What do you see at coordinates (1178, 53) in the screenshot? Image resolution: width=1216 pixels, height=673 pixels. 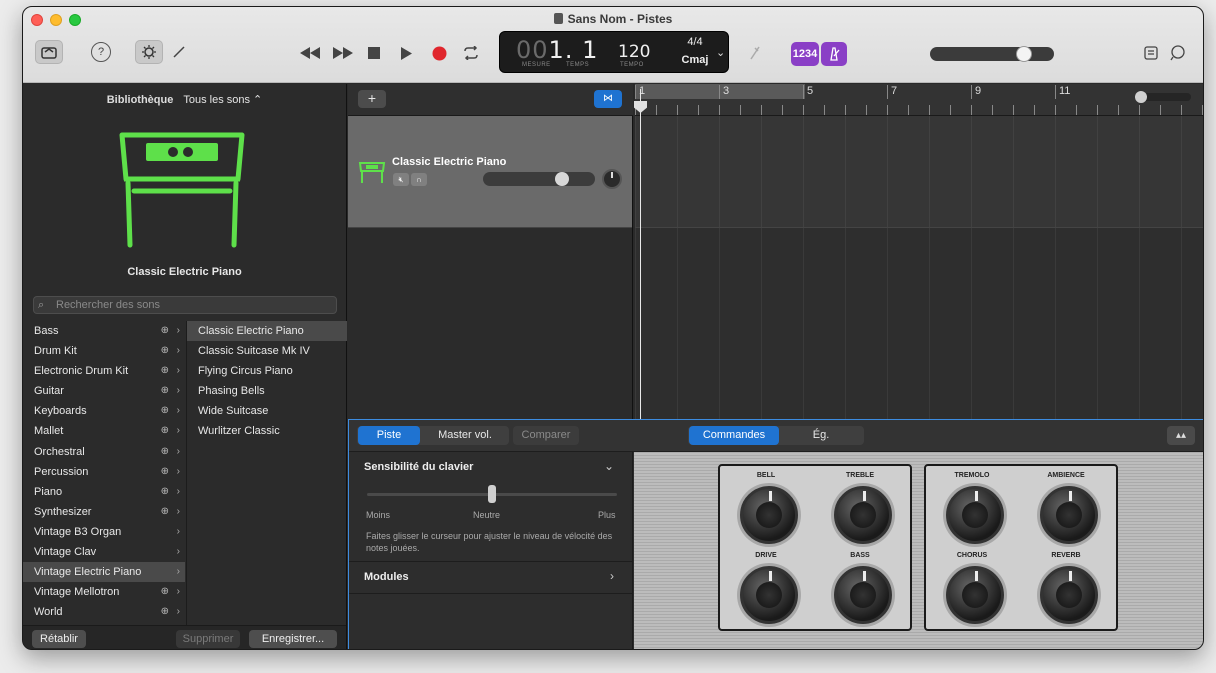 I see `loop-browser-icon` at bounding box center [1178, 53].